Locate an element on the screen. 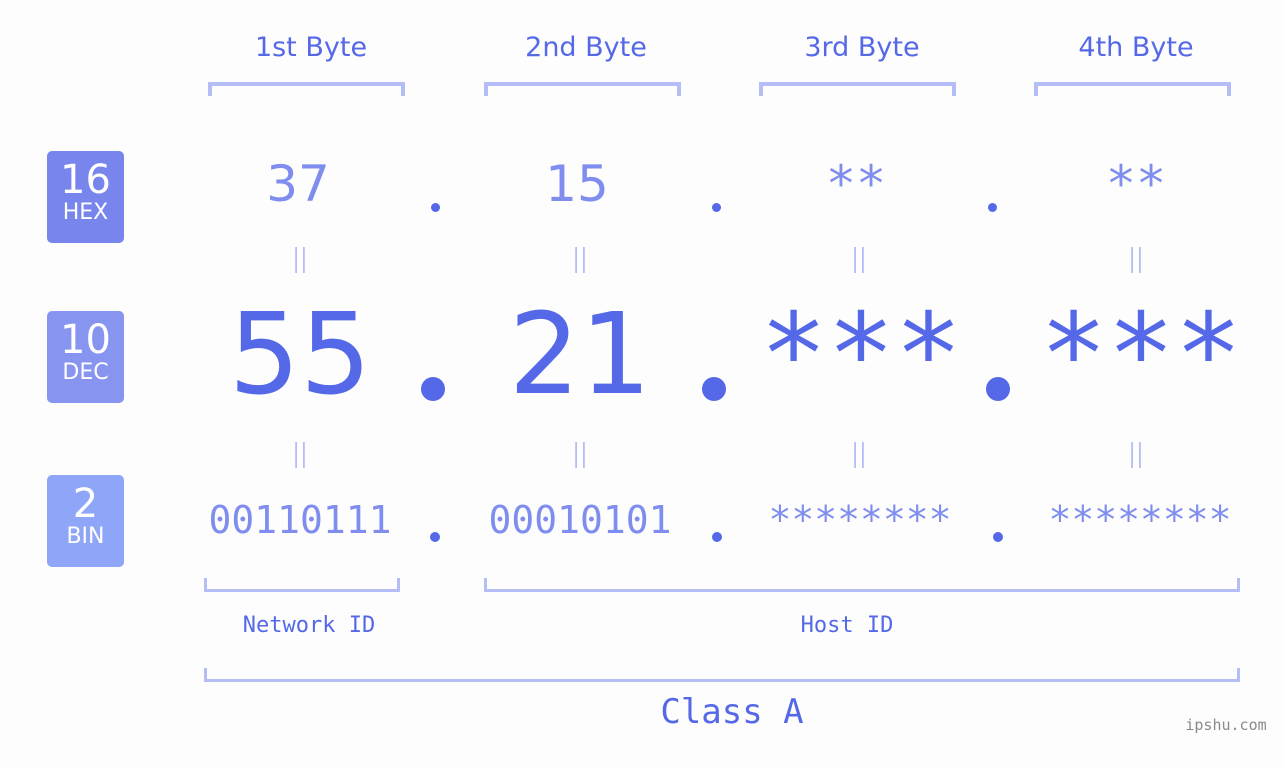  hex-byte-4: ** is located at coordinates (1136, 184).